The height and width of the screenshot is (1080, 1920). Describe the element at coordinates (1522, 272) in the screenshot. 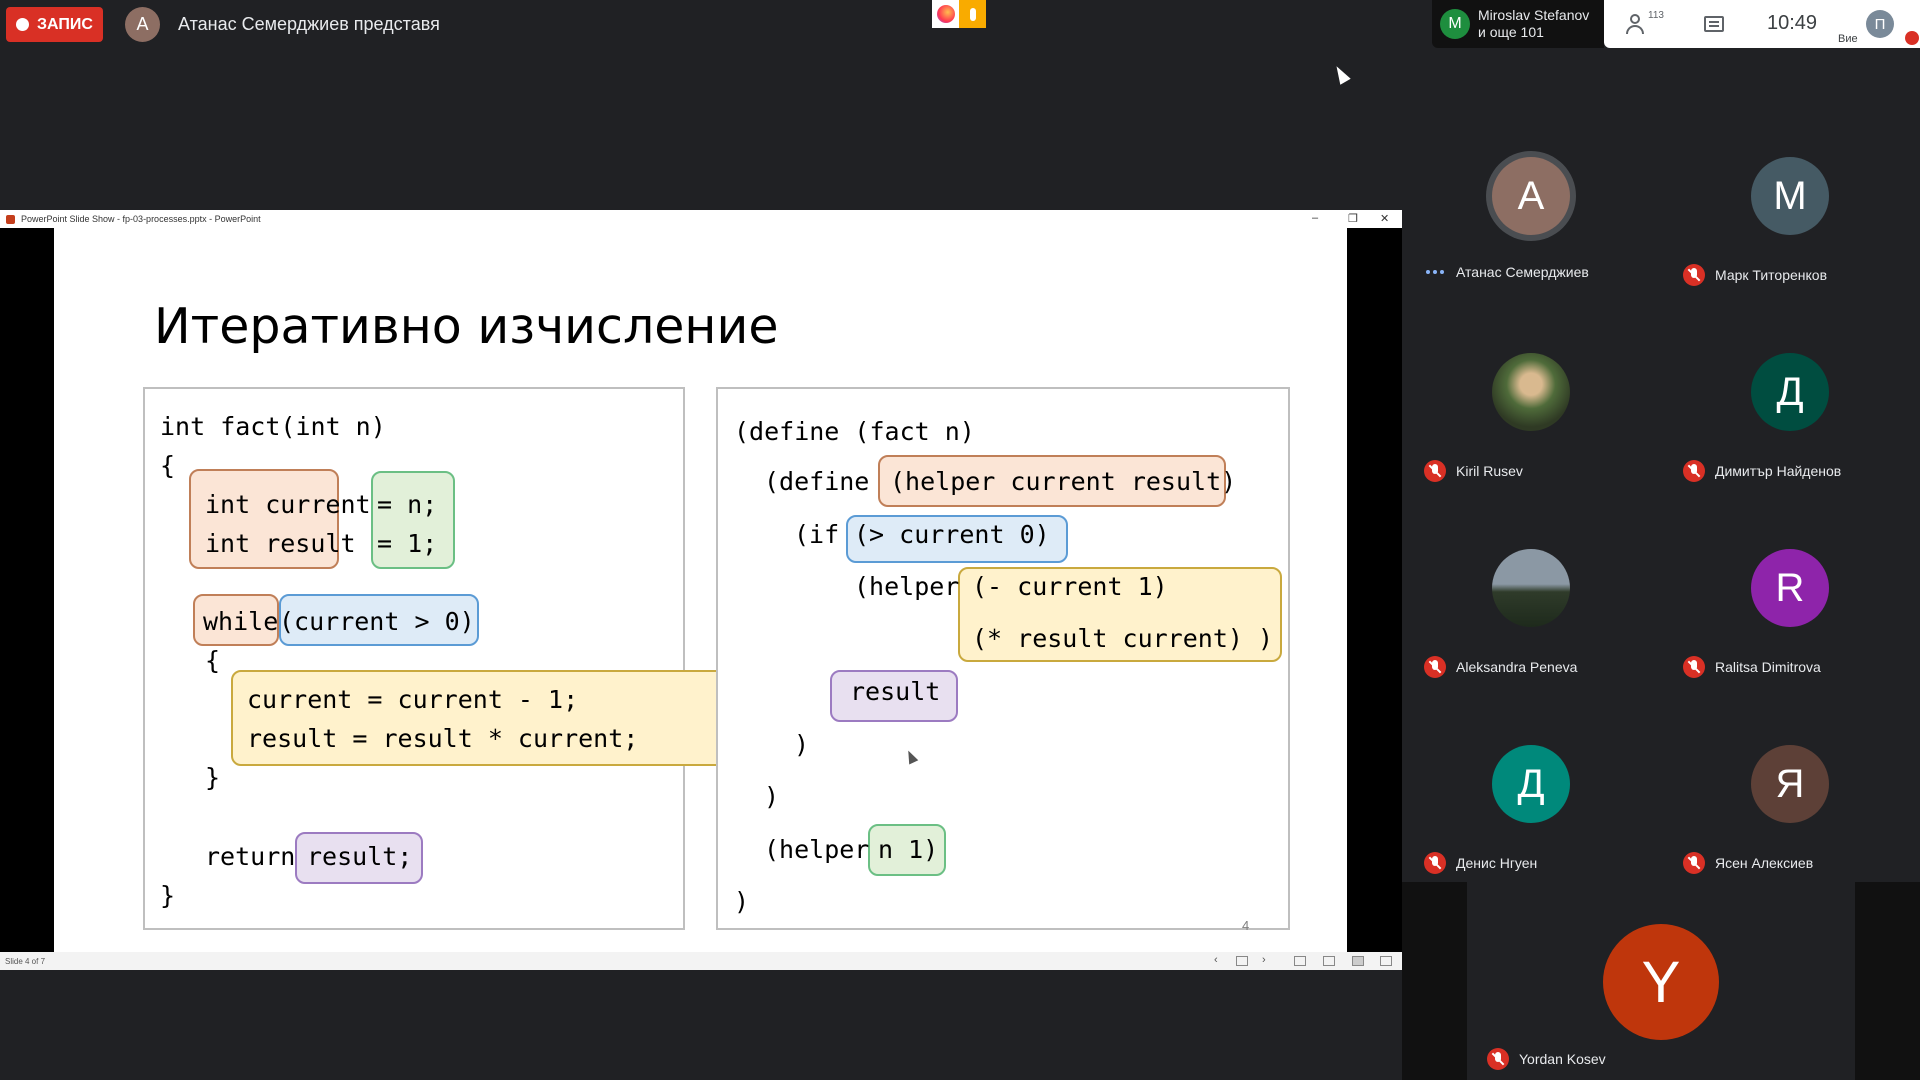

I see `participant-name: Атанас Семерджиев` at that location.